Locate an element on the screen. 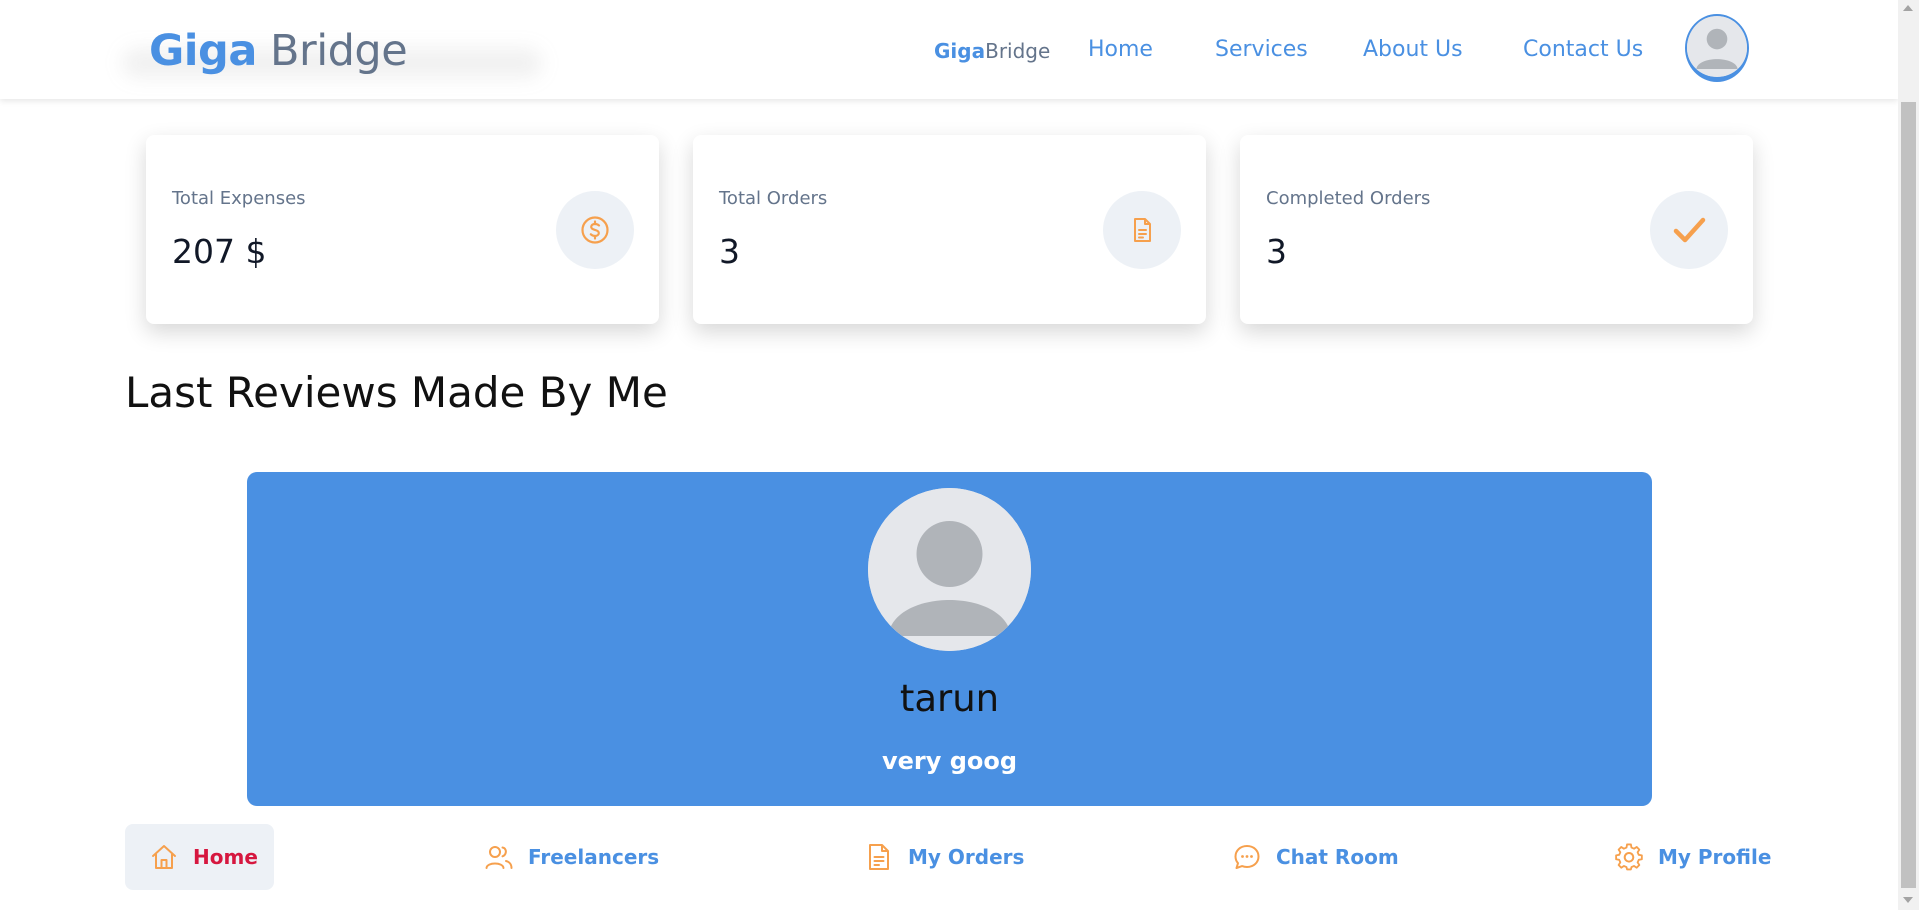 The height and width of the screenshot is (910, 1919). site-logo: Giga Bridge is located at coordinates (278, 51).